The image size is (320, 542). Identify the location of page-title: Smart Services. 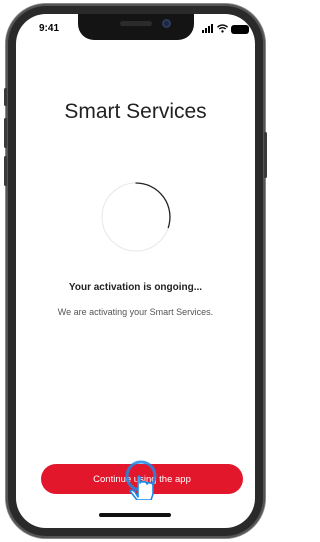
(135, 111).